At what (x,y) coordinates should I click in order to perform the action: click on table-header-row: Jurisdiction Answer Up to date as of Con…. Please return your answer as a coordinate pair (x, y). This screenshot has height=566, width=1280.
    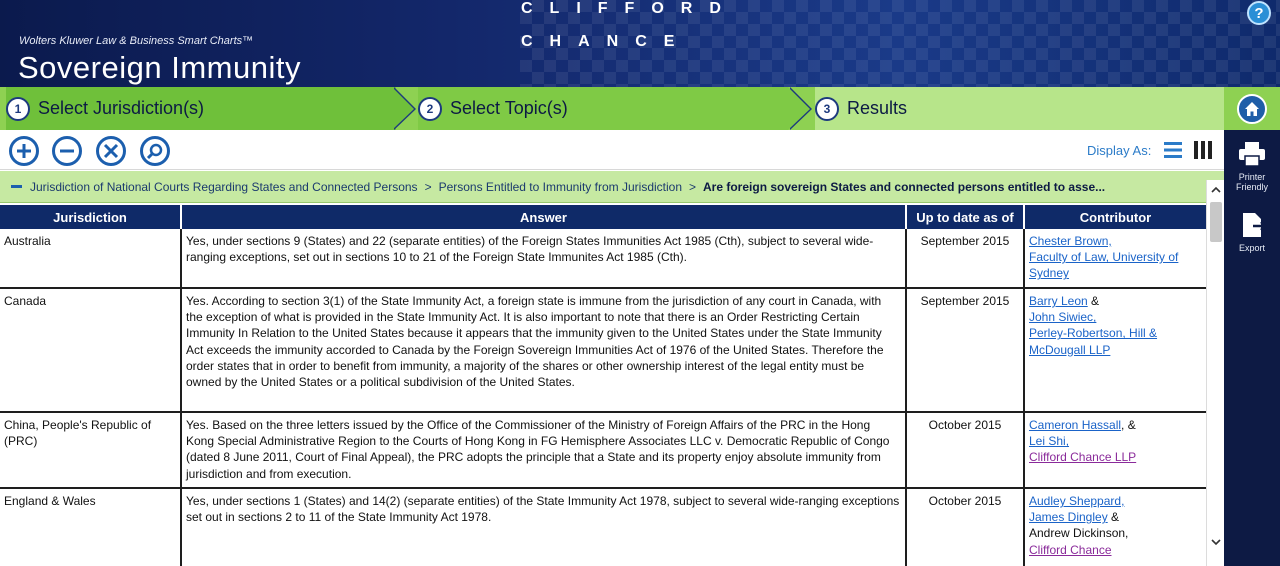
    Looking at the image, I should click on (603, 217).